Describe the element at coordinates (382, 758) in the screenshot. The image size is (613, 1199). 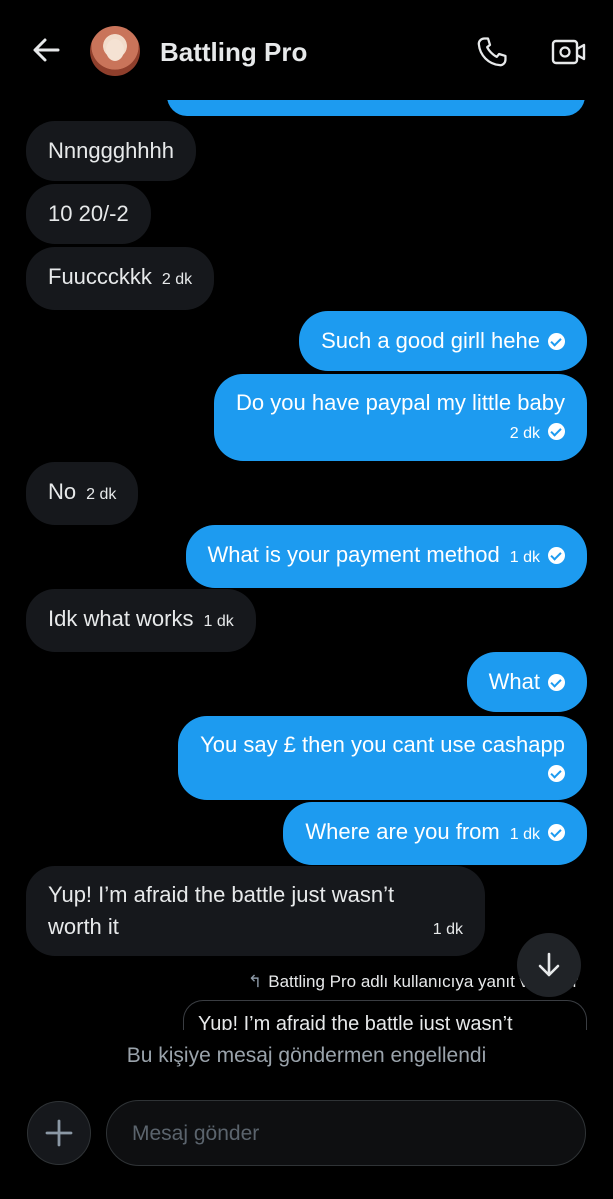
I see `message-outgoing: You say £ then you cant use cashapp` at that location.